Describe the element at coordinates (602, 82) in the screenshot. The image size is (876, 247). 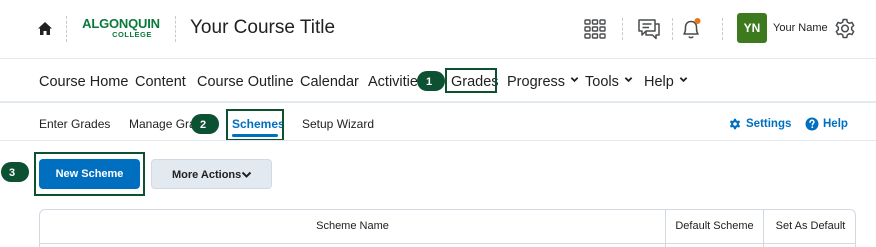
I see `nav-tools-label: Tools` at that location.